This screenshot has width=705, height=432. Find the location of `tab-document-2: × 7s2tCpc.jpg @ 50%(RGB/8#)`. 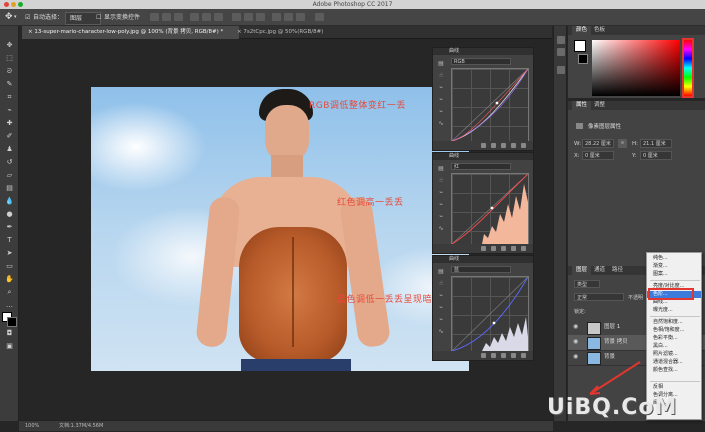

tab-document-2: × 7s2tCpc.jpg @ 50%(RGB/8#) is located at coordinates (292, 32).